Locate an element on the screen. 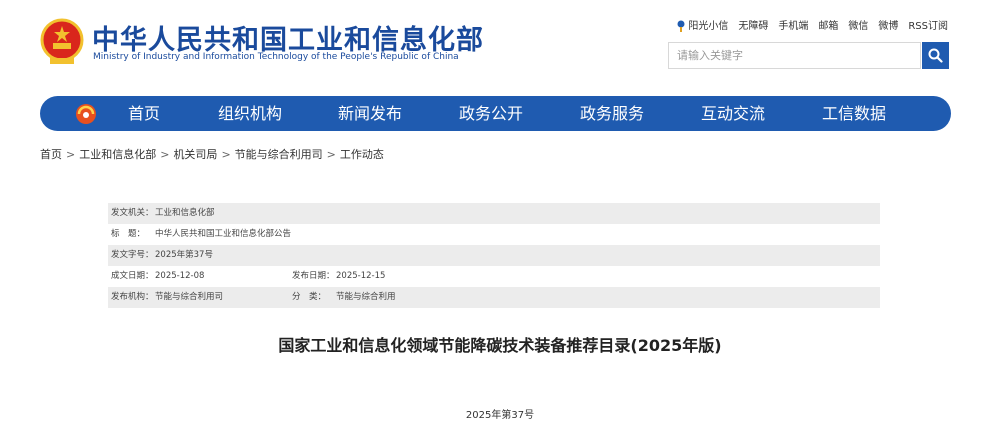 This screenshot has height=428, width=1000. breadcrumb-departments: 机关司局 is located at coordinates (195, 154).